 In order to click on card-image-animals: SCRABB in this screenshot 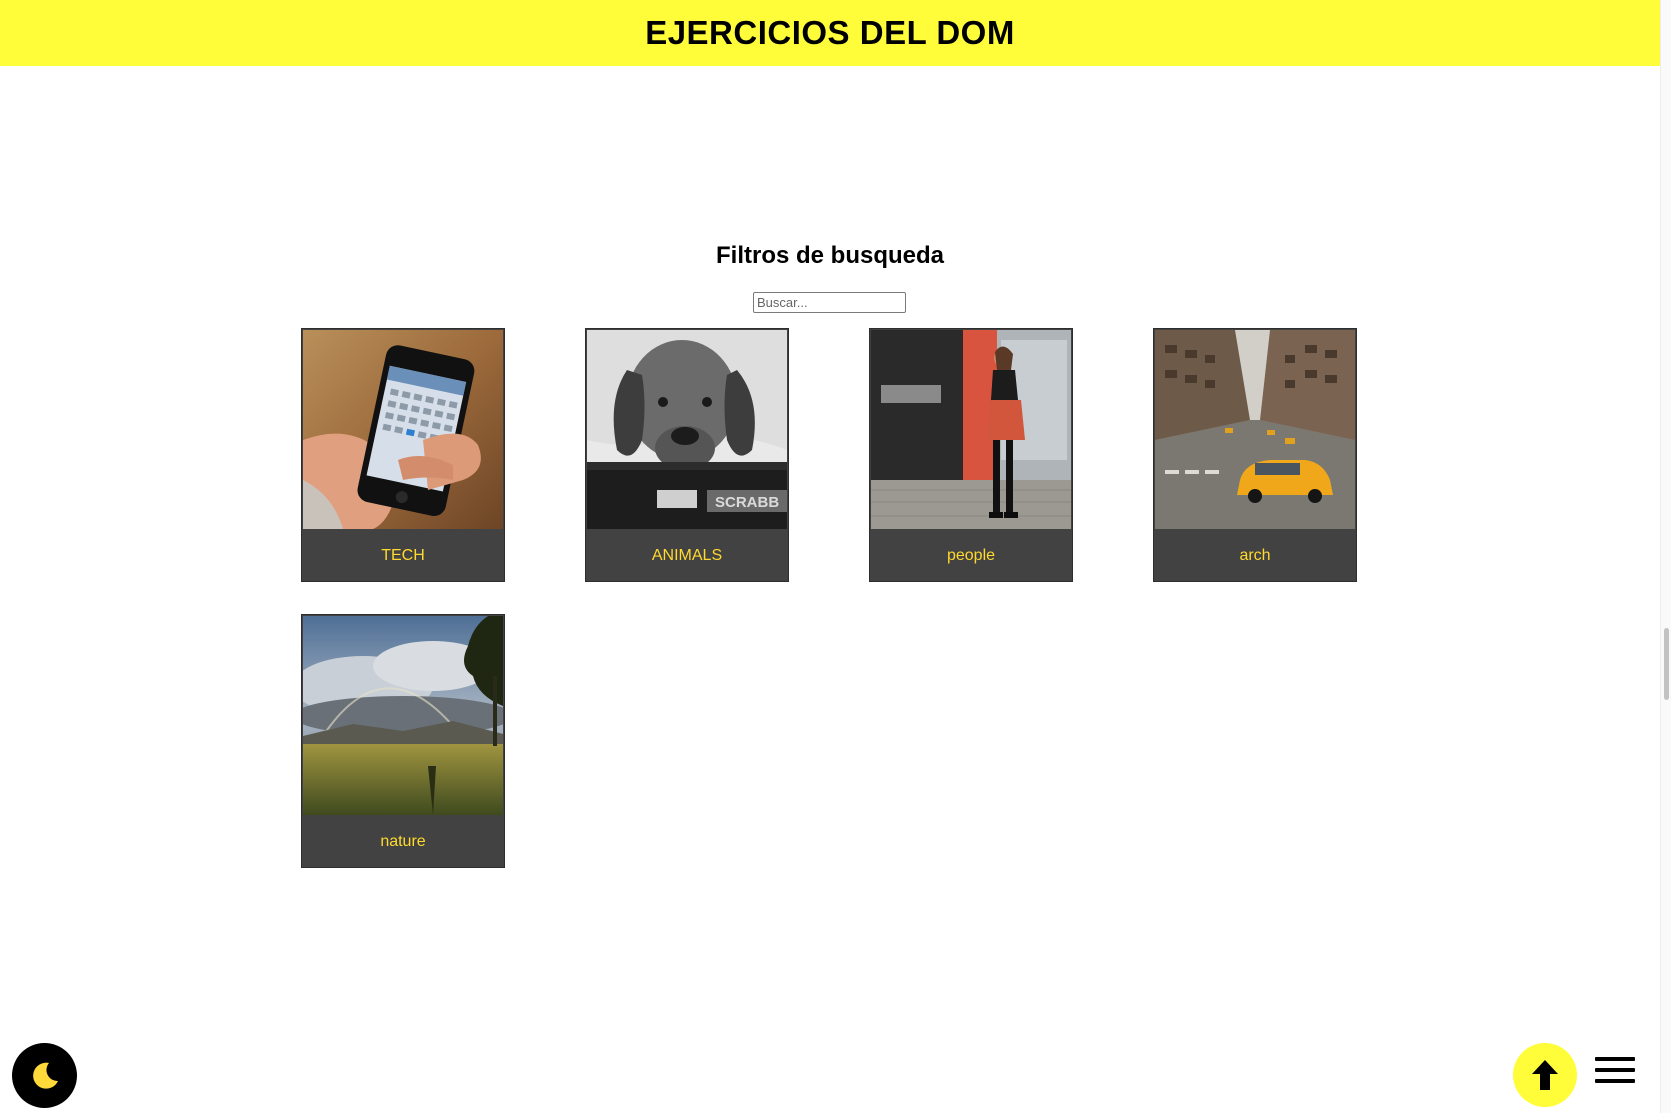, I will do `click(687, 429)`.